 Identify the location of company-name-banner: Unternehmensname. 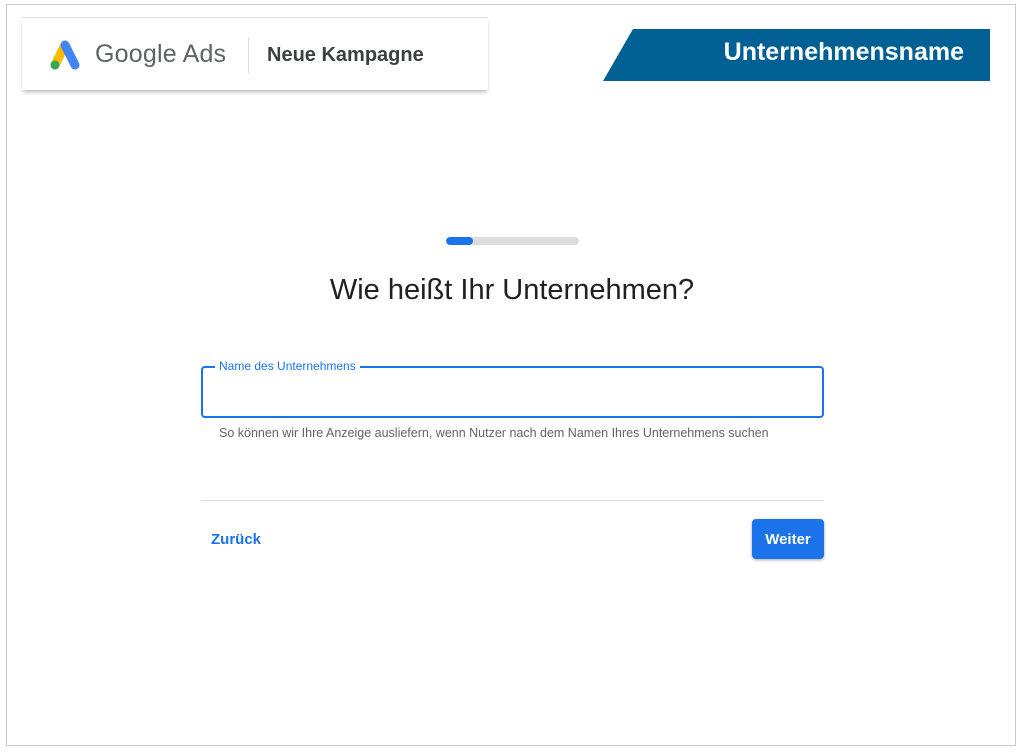
(796, 55).